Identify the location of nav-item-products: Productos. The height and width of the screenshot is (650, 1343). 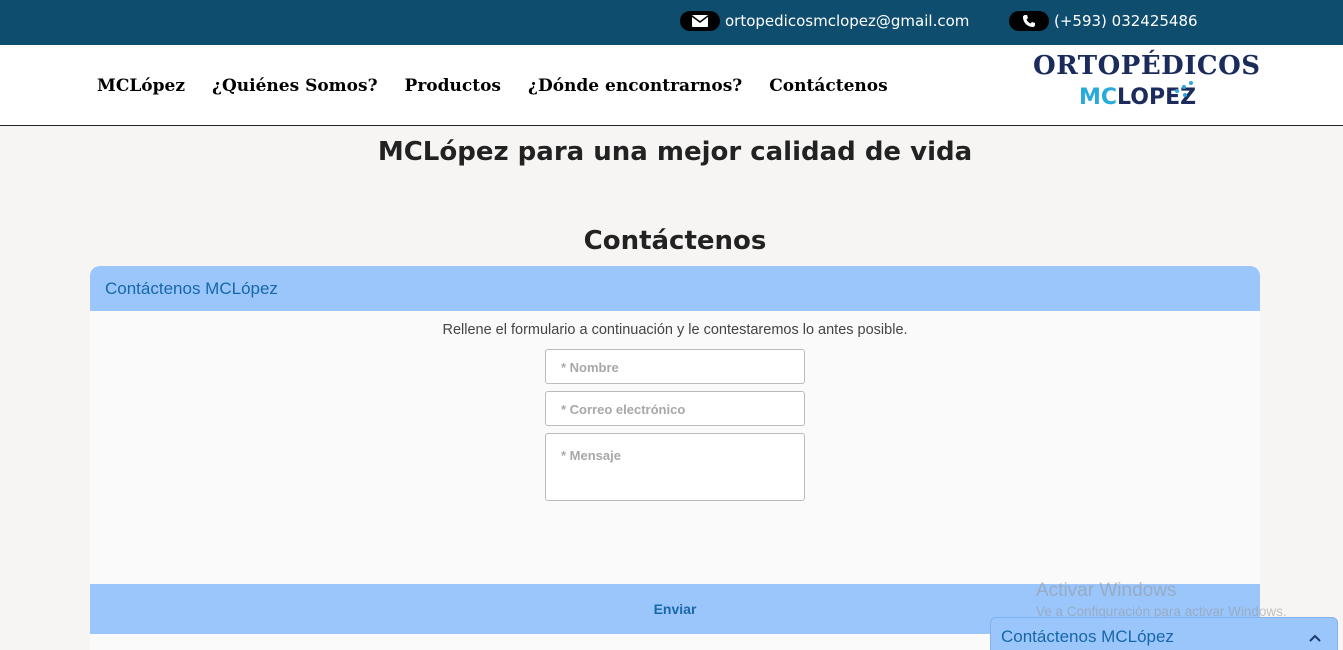
(453, 86).